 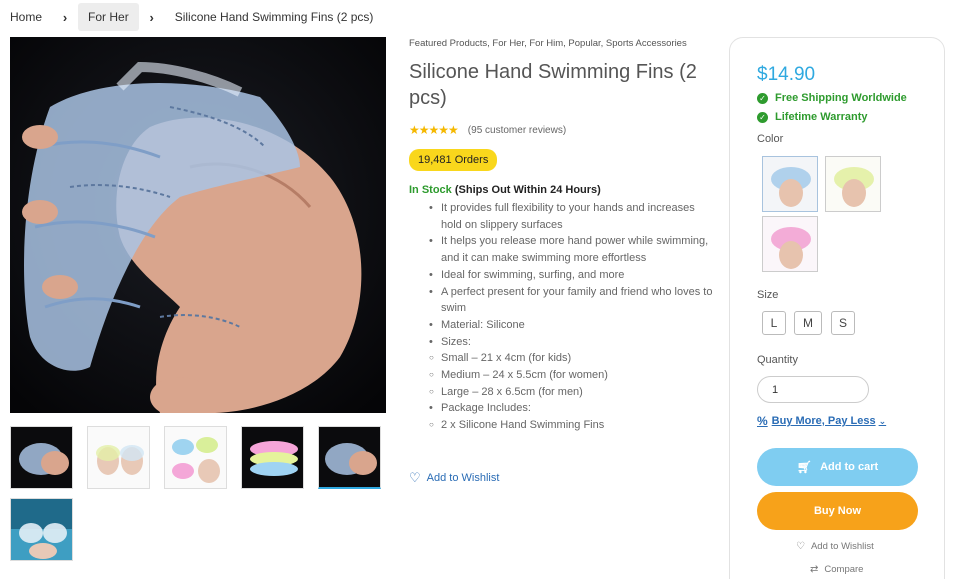 I want to click on perk-warranty-label: Lifetime Warranty, so click(x=821, y=117).